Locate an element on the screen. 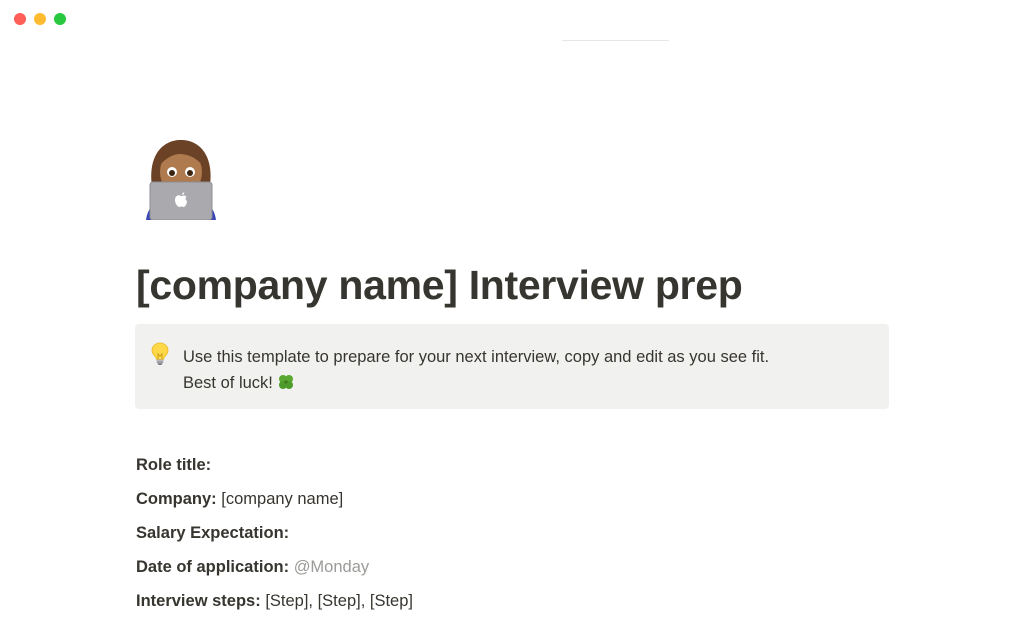 Image resolution: width=1024 pixels, height=640 pixels. callout-line-2-text: Best of luck! is located at coordinates (228, 383).